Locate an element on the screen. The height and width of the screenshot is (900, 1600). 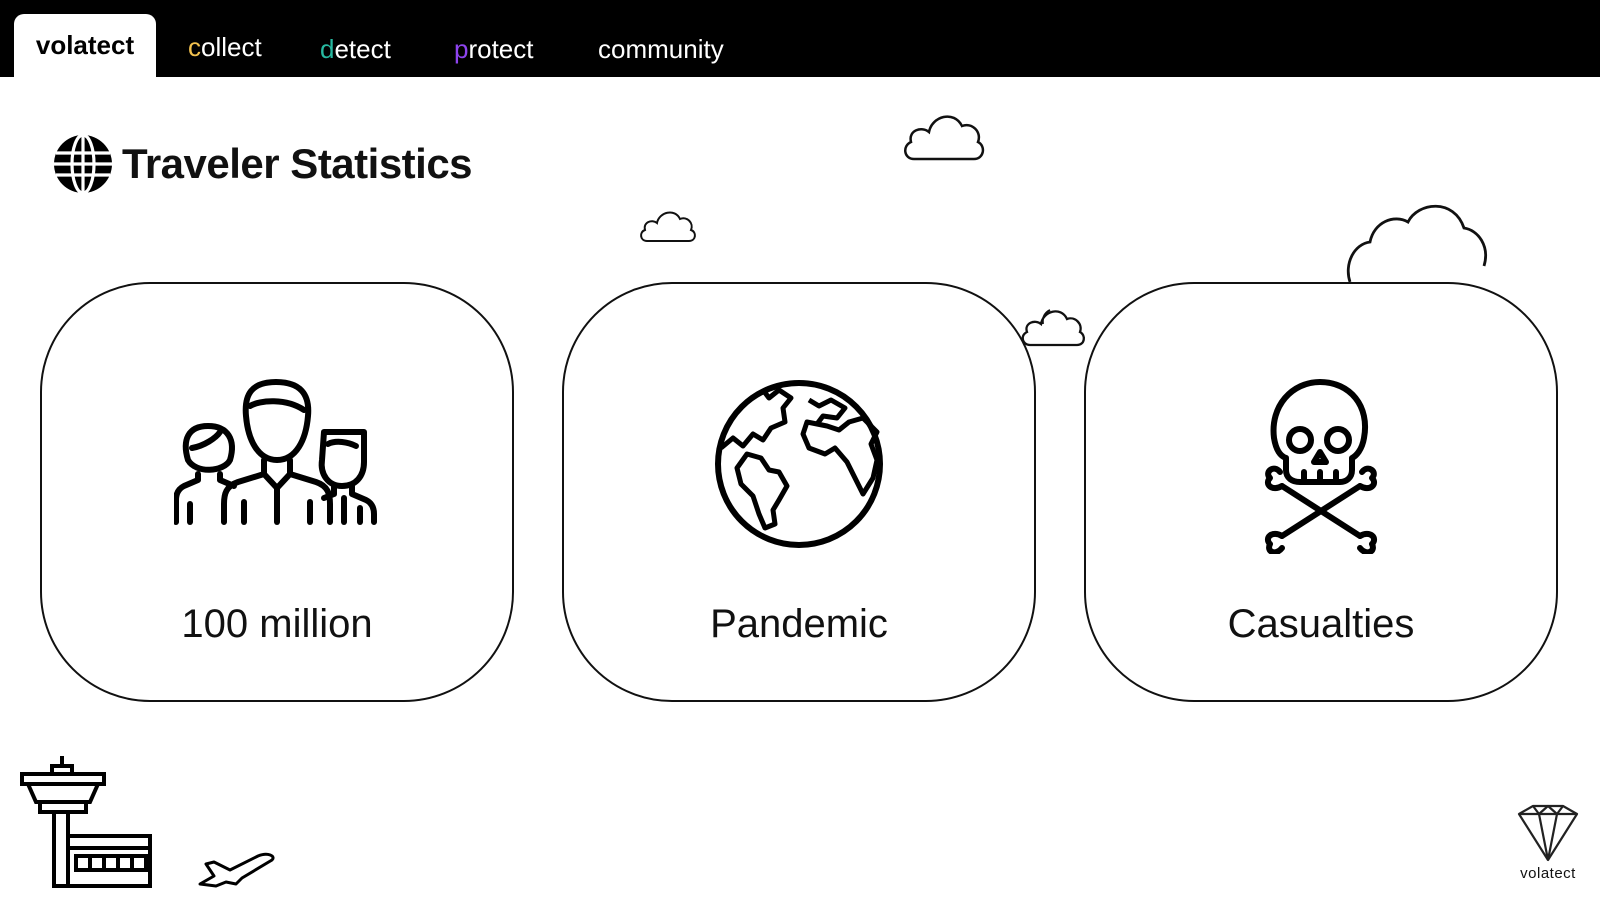
tab-detect: detect is located at coordinates (355, 49).